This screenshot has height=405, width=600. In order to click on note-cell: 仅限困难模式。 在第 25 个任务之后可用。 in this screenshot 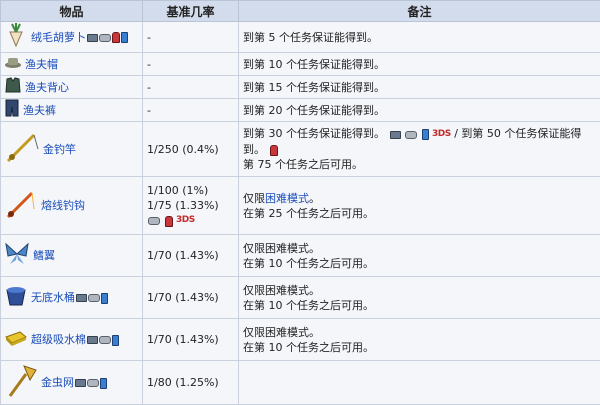, I will do `click(419, 205)`.